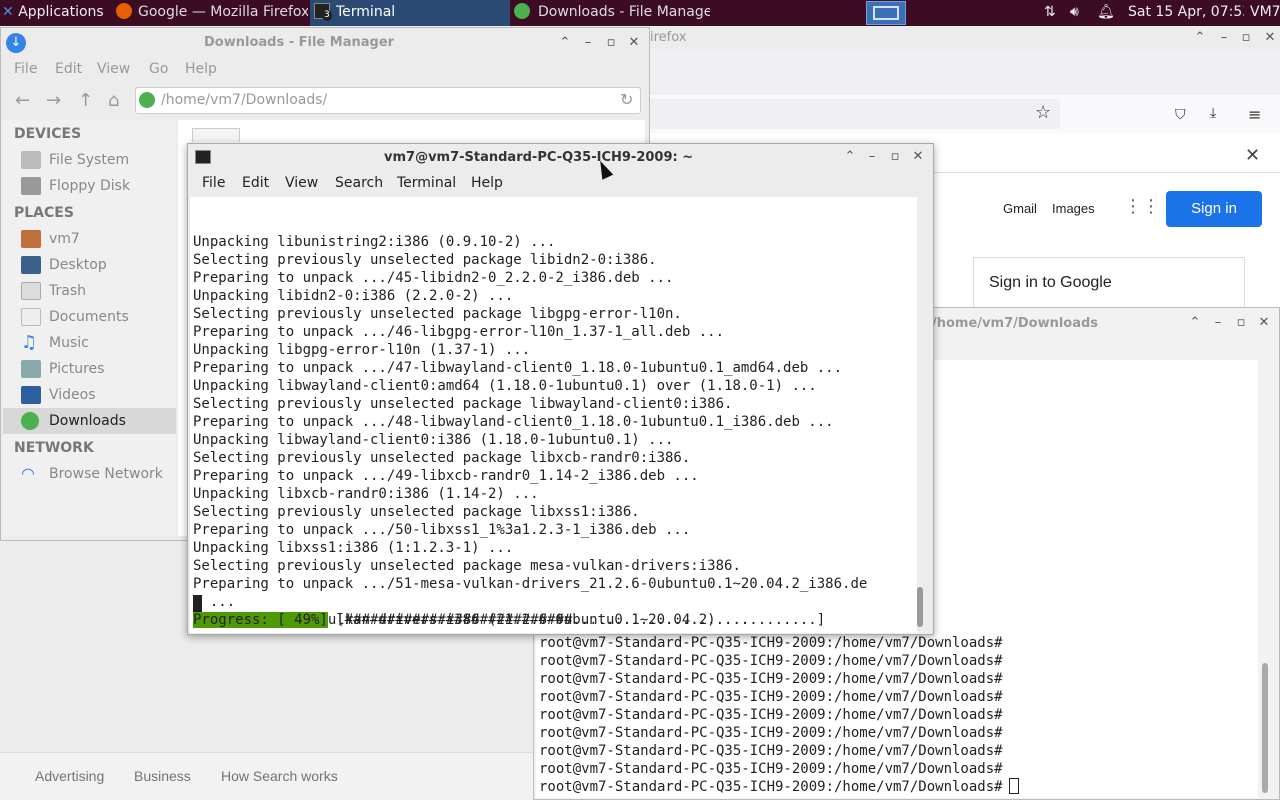  I want to click on hamburger-menu-icon: ≡, so click(1254, 114).